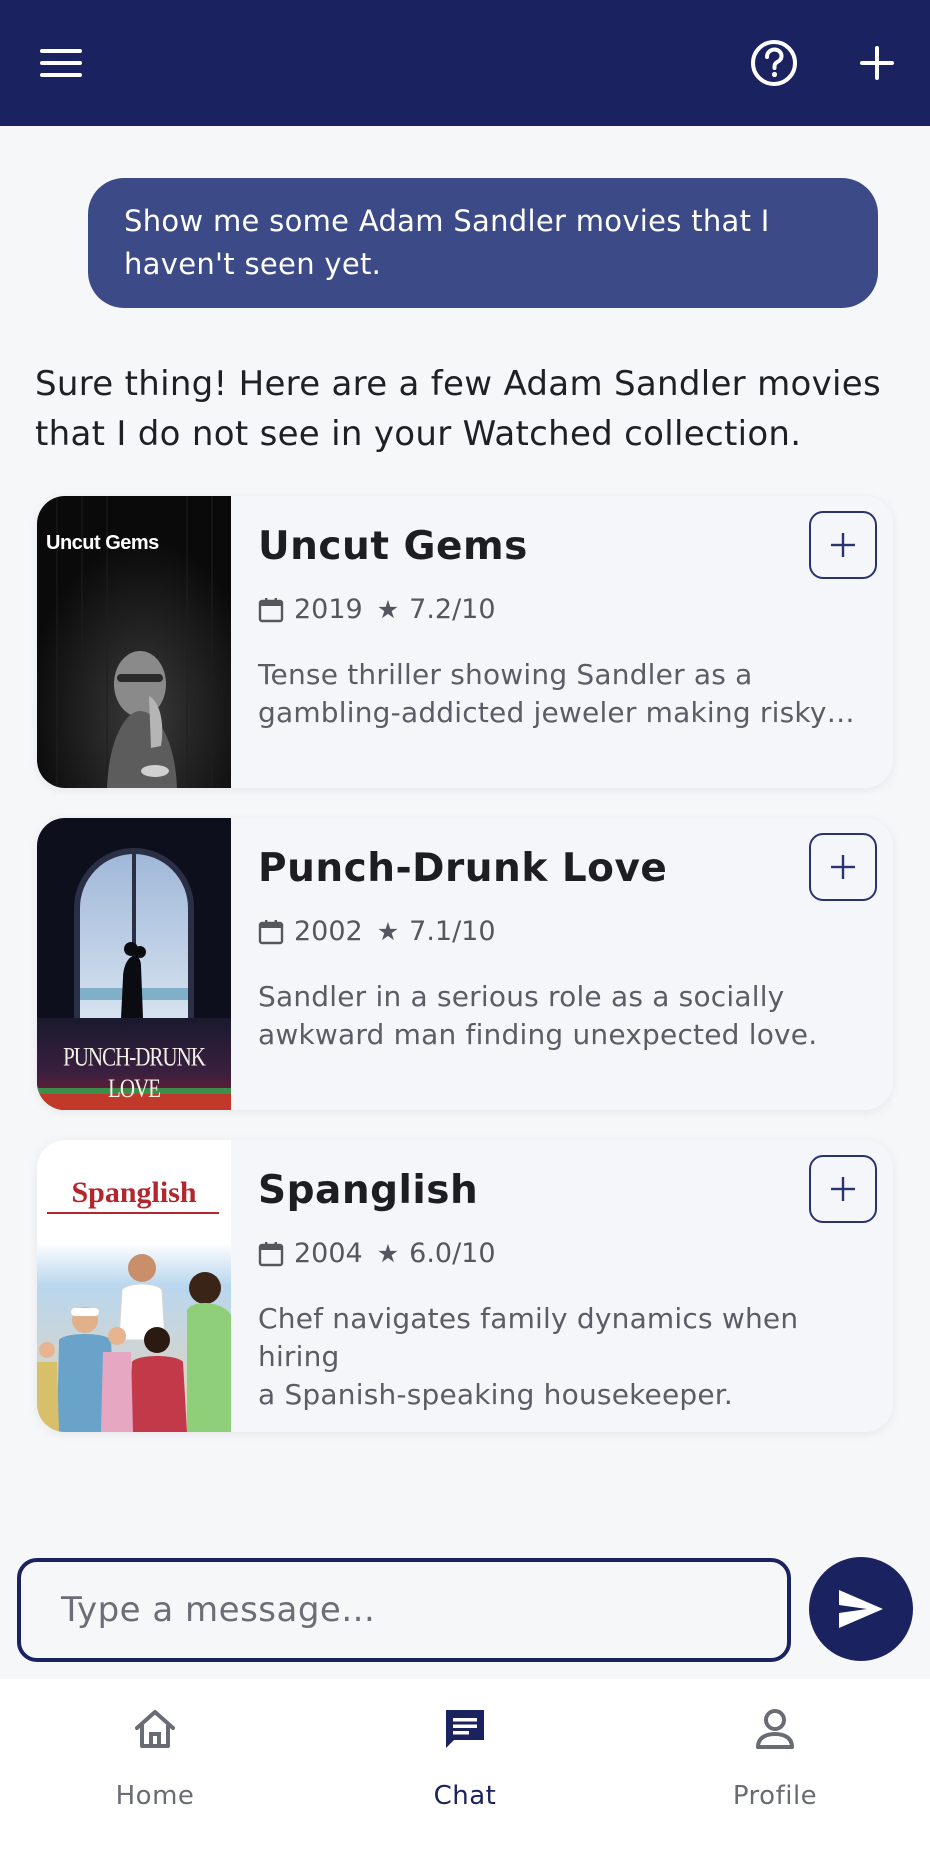  Describe the element at coordinates (134, 1192) in the screenshot. I see `poster-title: Spanglish` at that location.